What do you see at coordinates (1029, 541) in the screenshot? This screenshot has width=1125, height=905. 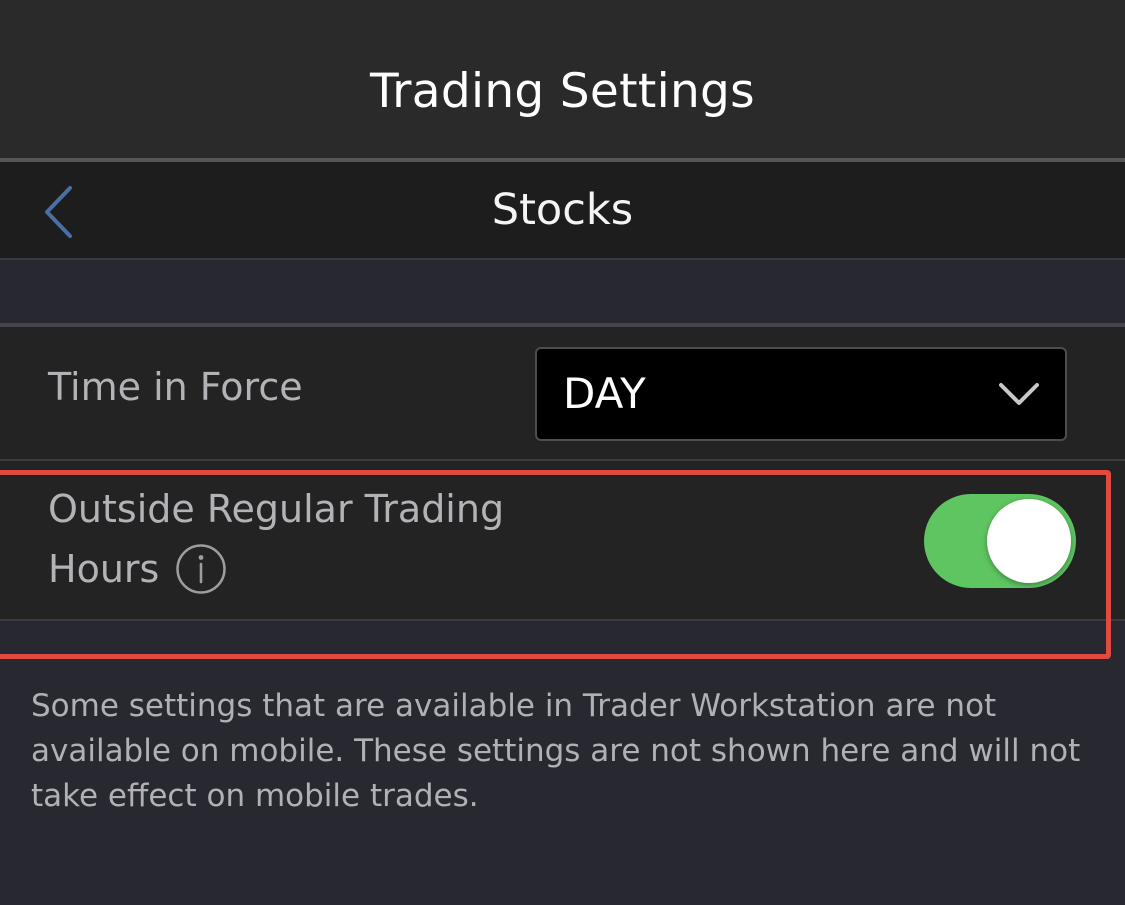 I see `toggle-knob` at bounding box center [1029, 541].